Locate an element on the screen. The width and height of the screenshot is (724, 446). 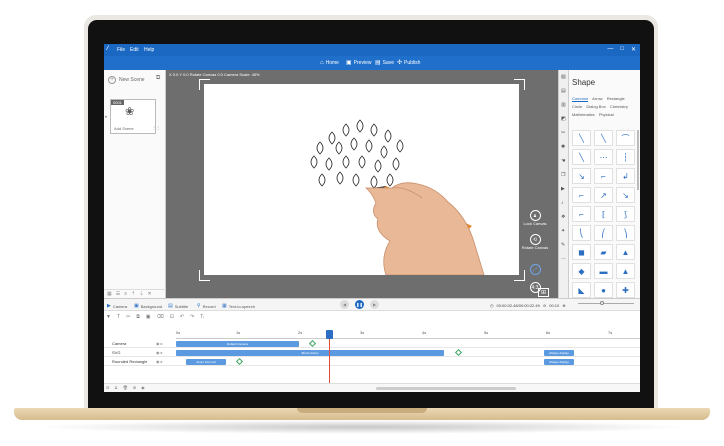
minimize-button: — is located at coordinates (610, 49).